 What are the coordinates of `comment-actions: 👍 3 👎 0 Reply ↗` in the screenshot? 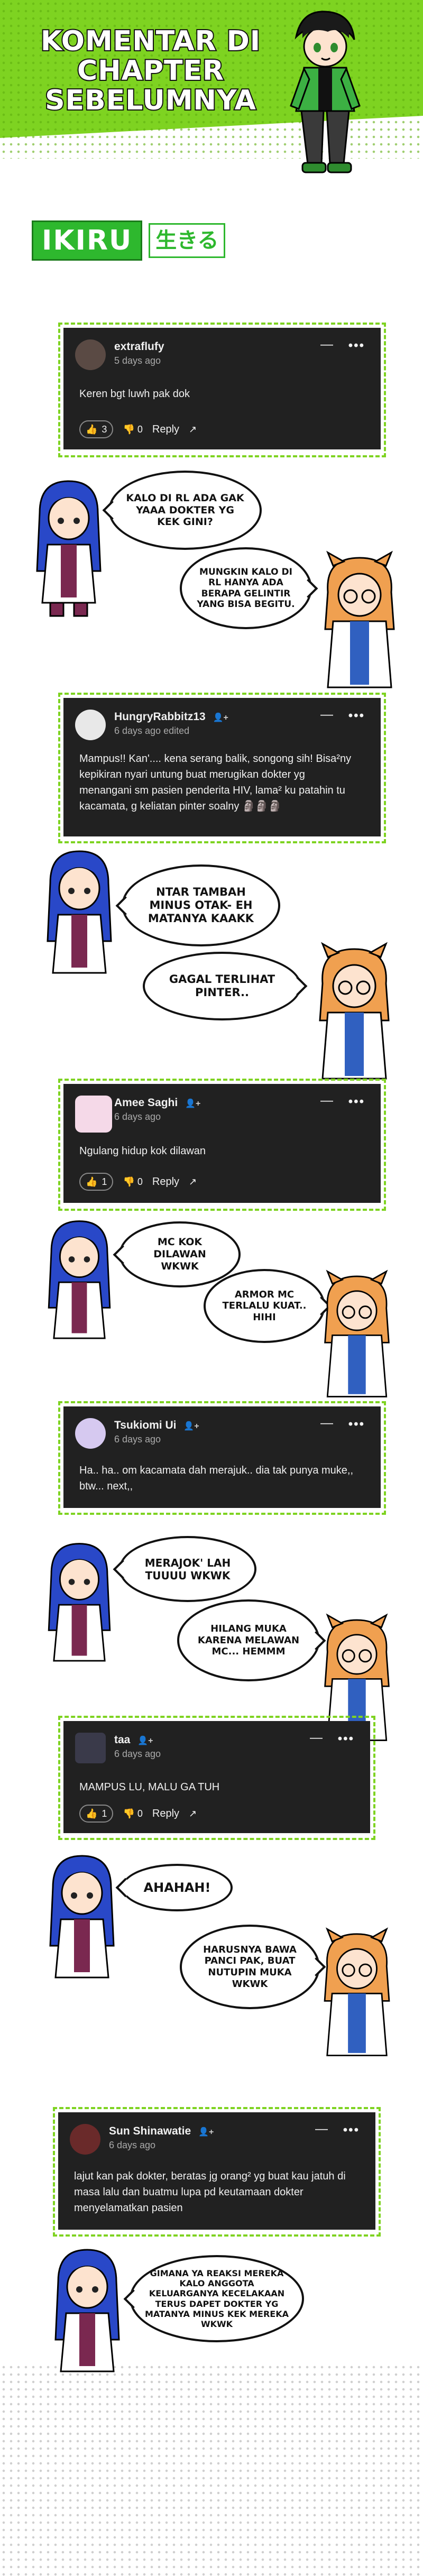 It's located at (138, 429).